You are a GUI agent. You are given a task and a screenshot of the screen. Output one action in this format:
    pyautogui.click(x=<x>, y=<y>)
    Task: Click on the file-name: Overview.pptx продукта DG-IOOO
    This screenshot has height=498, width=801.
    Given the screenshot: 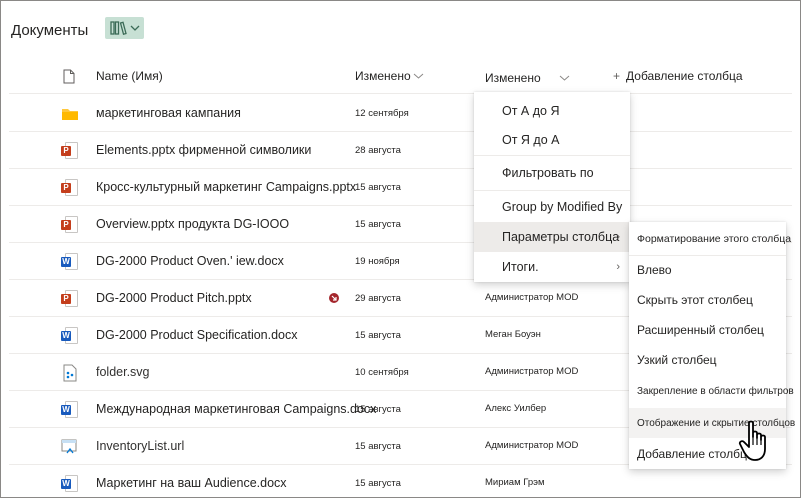 What is the action you would take?
    pyautogui.click(x=192, y=224)
    